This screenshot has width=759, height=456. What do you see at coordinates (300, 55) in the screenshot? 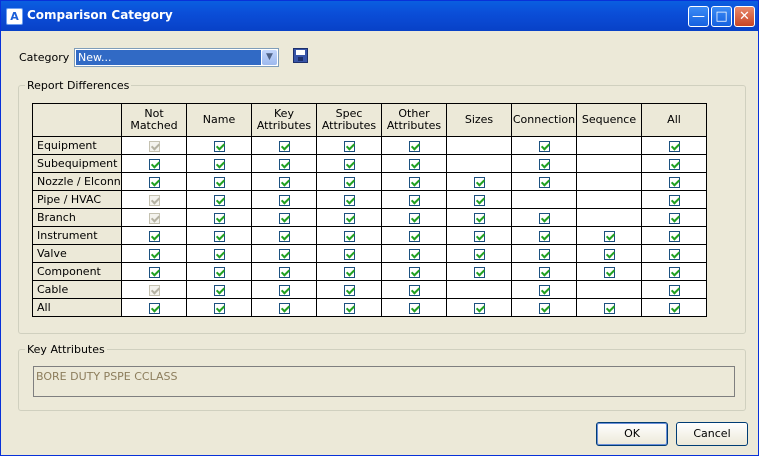
I see `save-icon` at bounding box center [300, 55].